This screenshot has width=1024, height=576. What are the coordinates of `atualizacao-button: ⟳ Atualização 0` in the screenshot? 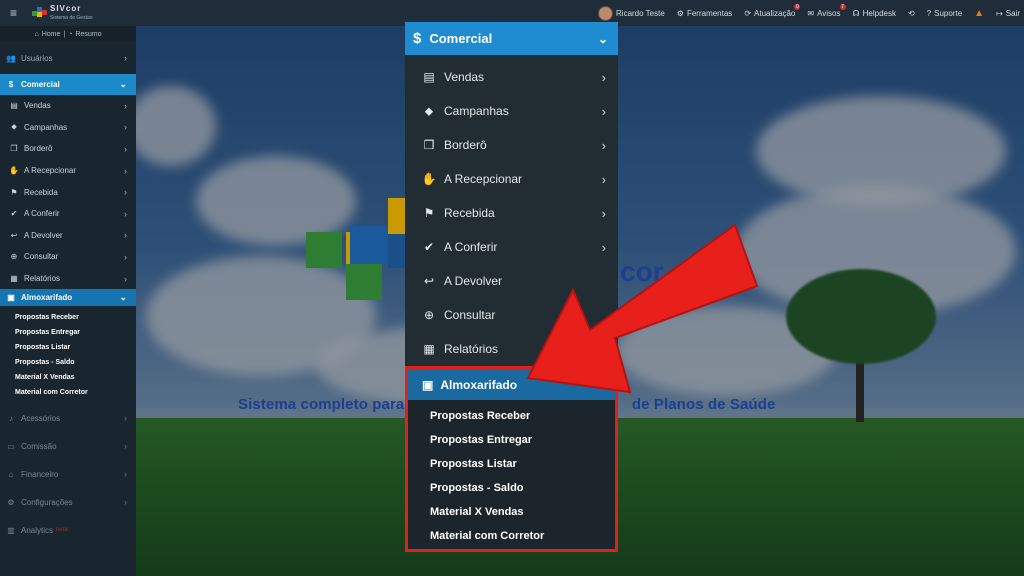 It's located at (772, 10).